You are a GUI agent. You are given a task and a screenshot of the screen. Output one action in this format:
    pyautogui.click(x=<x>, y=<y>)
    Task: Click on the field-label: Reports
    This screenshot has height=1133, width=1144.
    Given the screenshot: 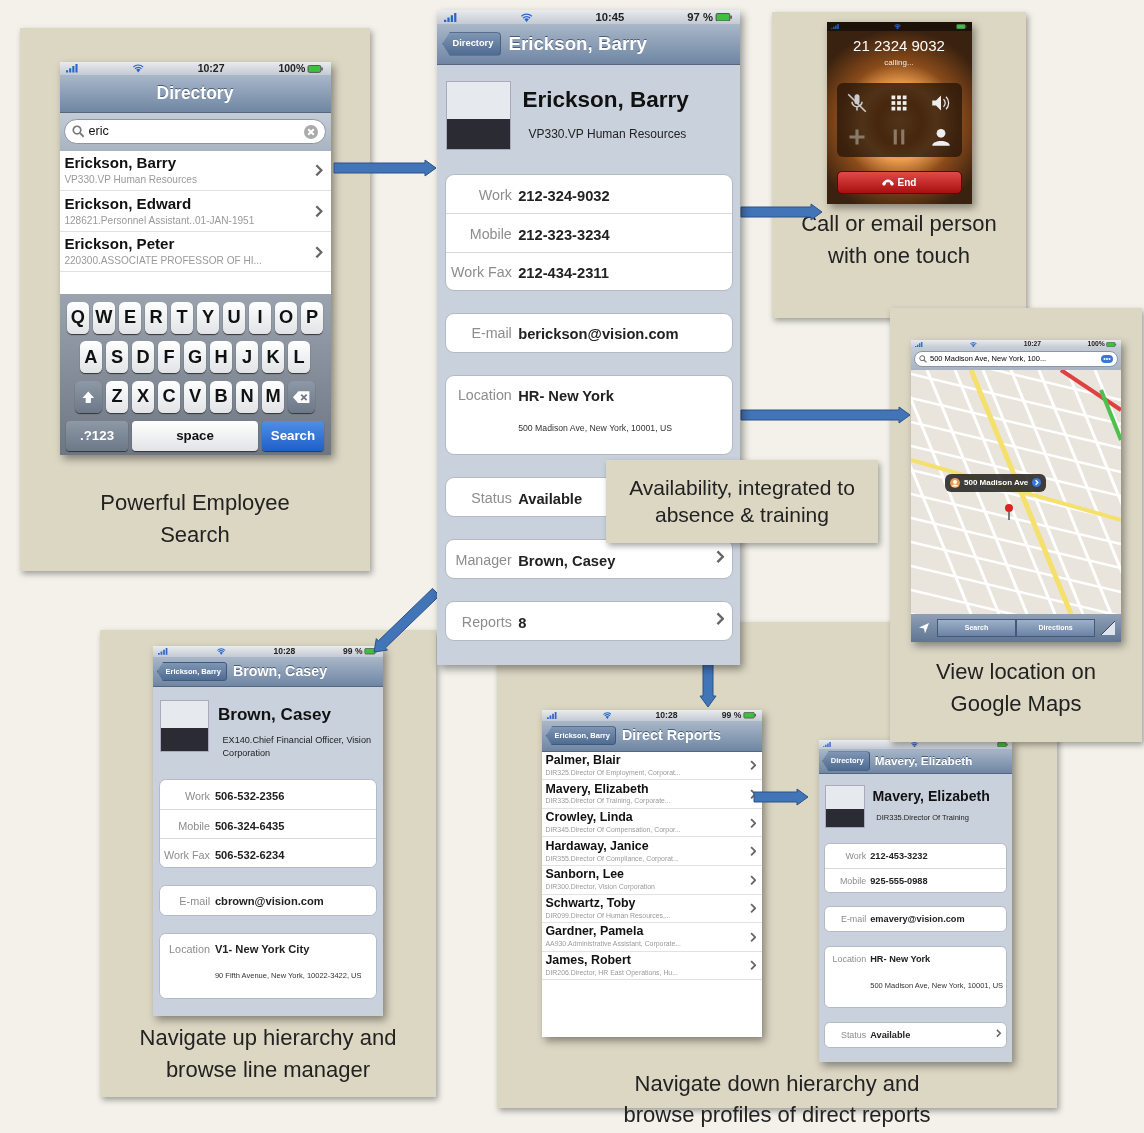 What is the action you would take?
    pyautogui.click(x=486, y=622)
    